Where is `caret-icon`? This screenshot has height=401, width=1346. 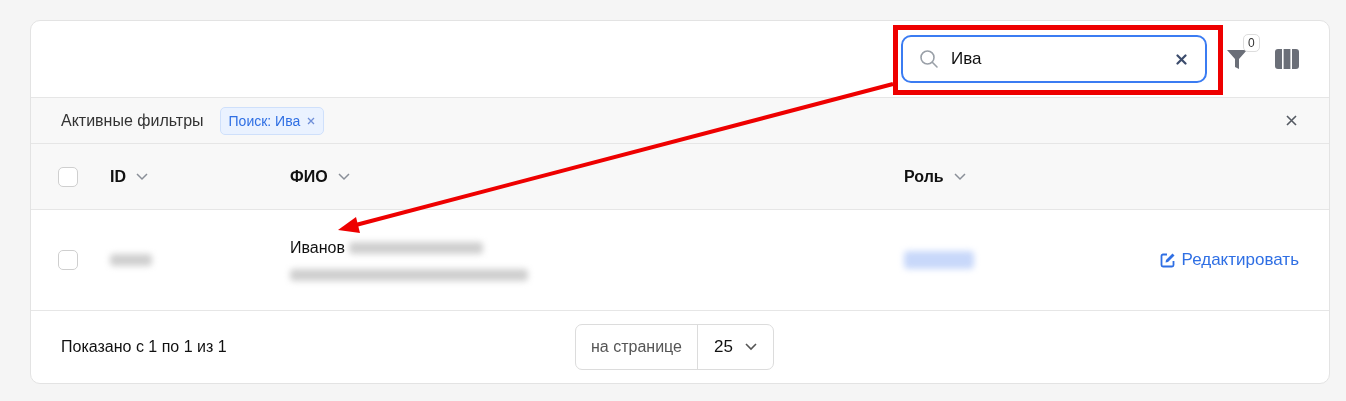 caret-icon is located at coordinates (750, 347).